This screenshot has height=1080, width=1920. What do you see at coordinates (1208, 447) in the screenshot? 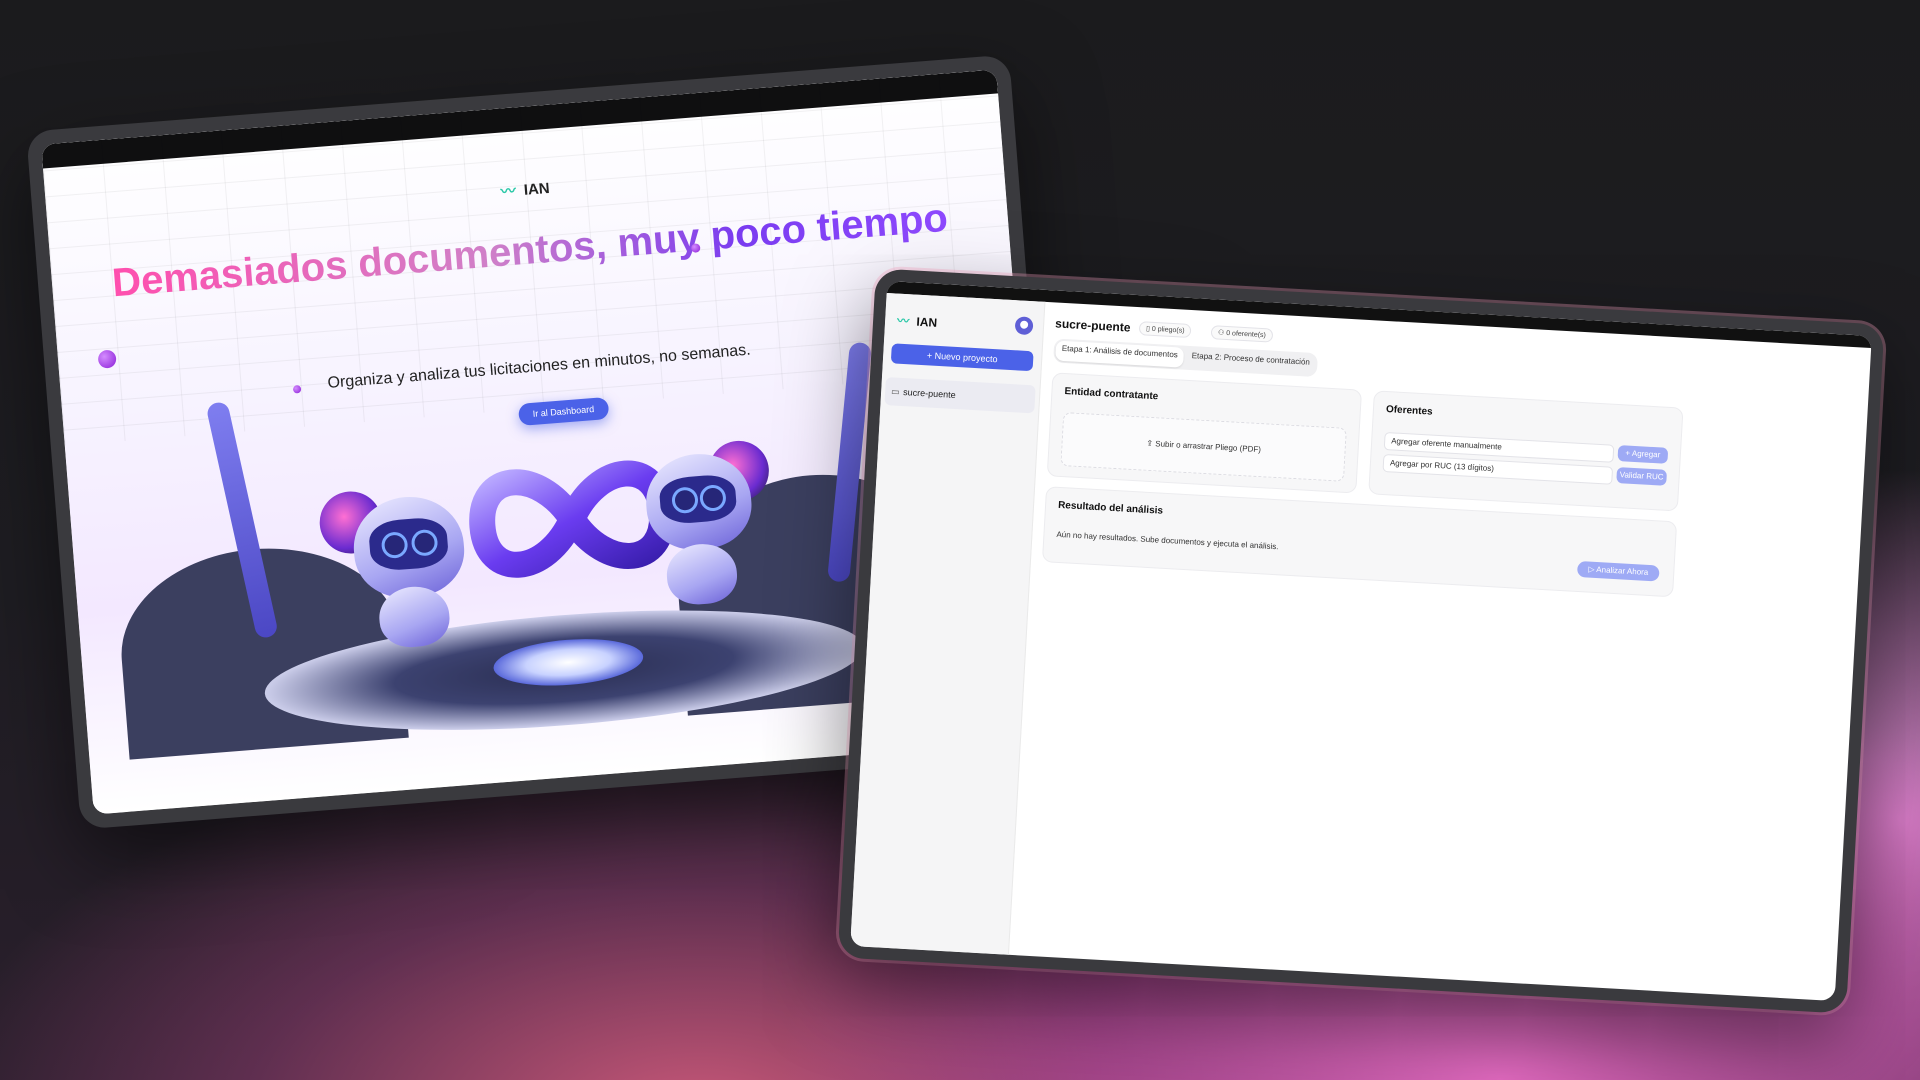
I see `upload-label: Subir o arrastrar Pliego (PDF)` at bounding box center [1208, 447].